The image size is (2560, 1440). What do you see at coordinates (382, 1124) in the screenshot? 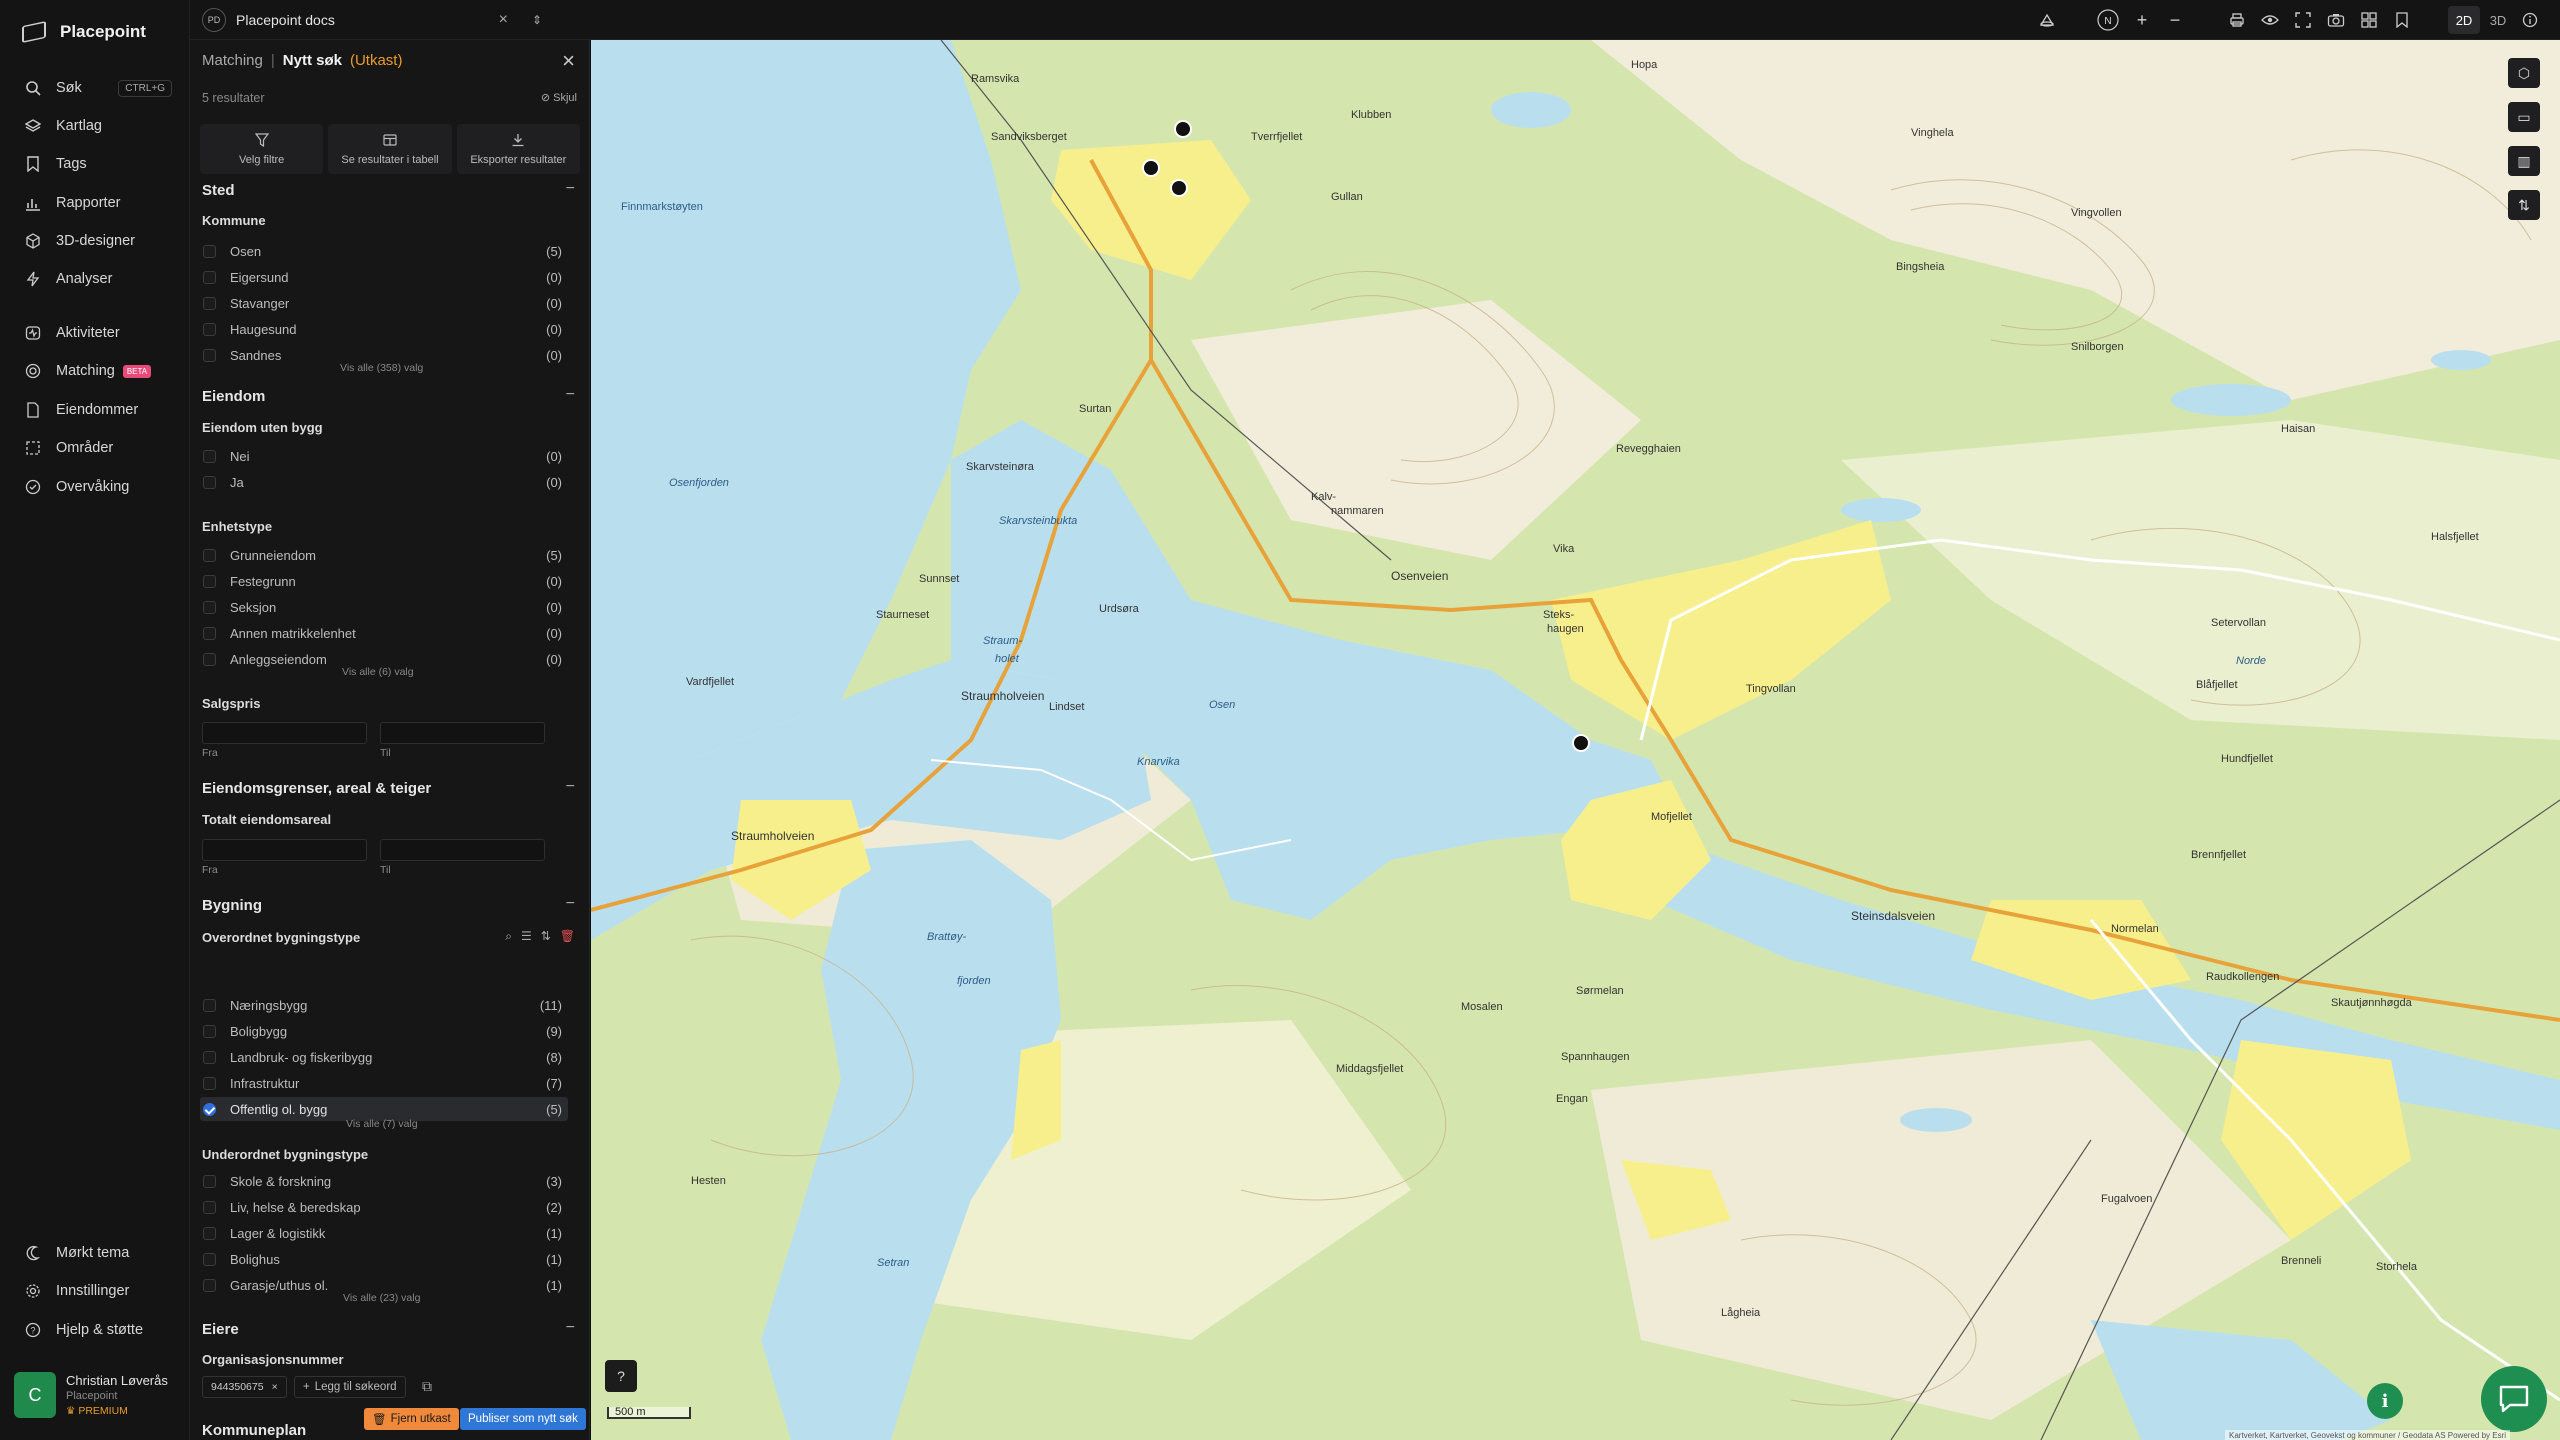
I see `show-all-link: Vis alle (7) valg` at bounding box center [382, 1124].